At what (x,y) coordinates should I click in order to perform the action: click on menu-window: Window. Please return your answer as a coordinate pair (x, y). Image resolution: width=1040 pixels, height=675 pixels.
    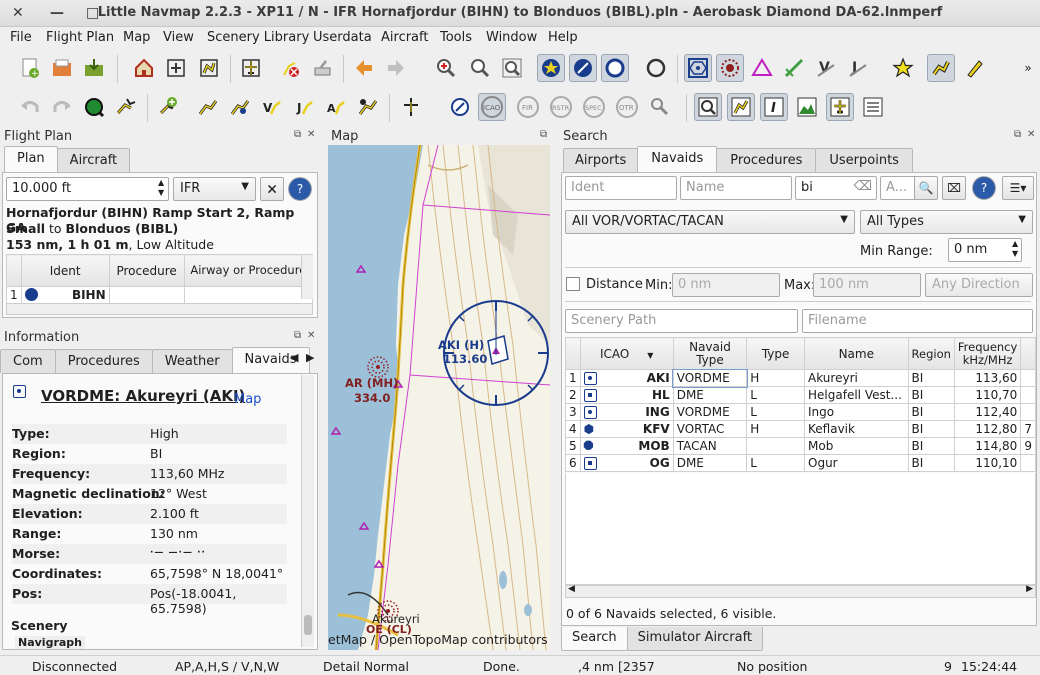
    Looking at the image, I should click on (511, 37).